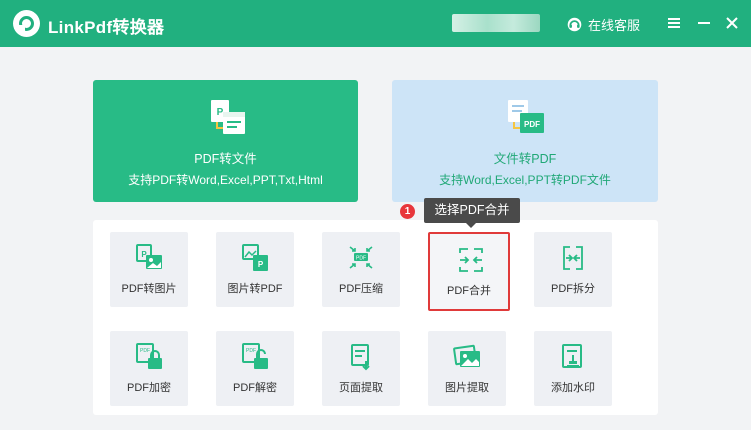  Describe the element at coordinates (573, 289) in the screenshot. I see `tool-label: PDF拆分` at that location.